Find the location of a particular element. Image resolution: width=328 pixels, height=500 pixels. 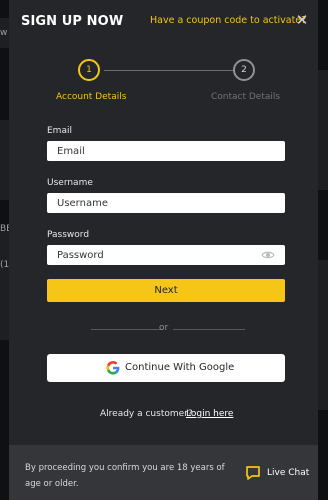

close-icon: ✕ is located at coordinates (302, 20).